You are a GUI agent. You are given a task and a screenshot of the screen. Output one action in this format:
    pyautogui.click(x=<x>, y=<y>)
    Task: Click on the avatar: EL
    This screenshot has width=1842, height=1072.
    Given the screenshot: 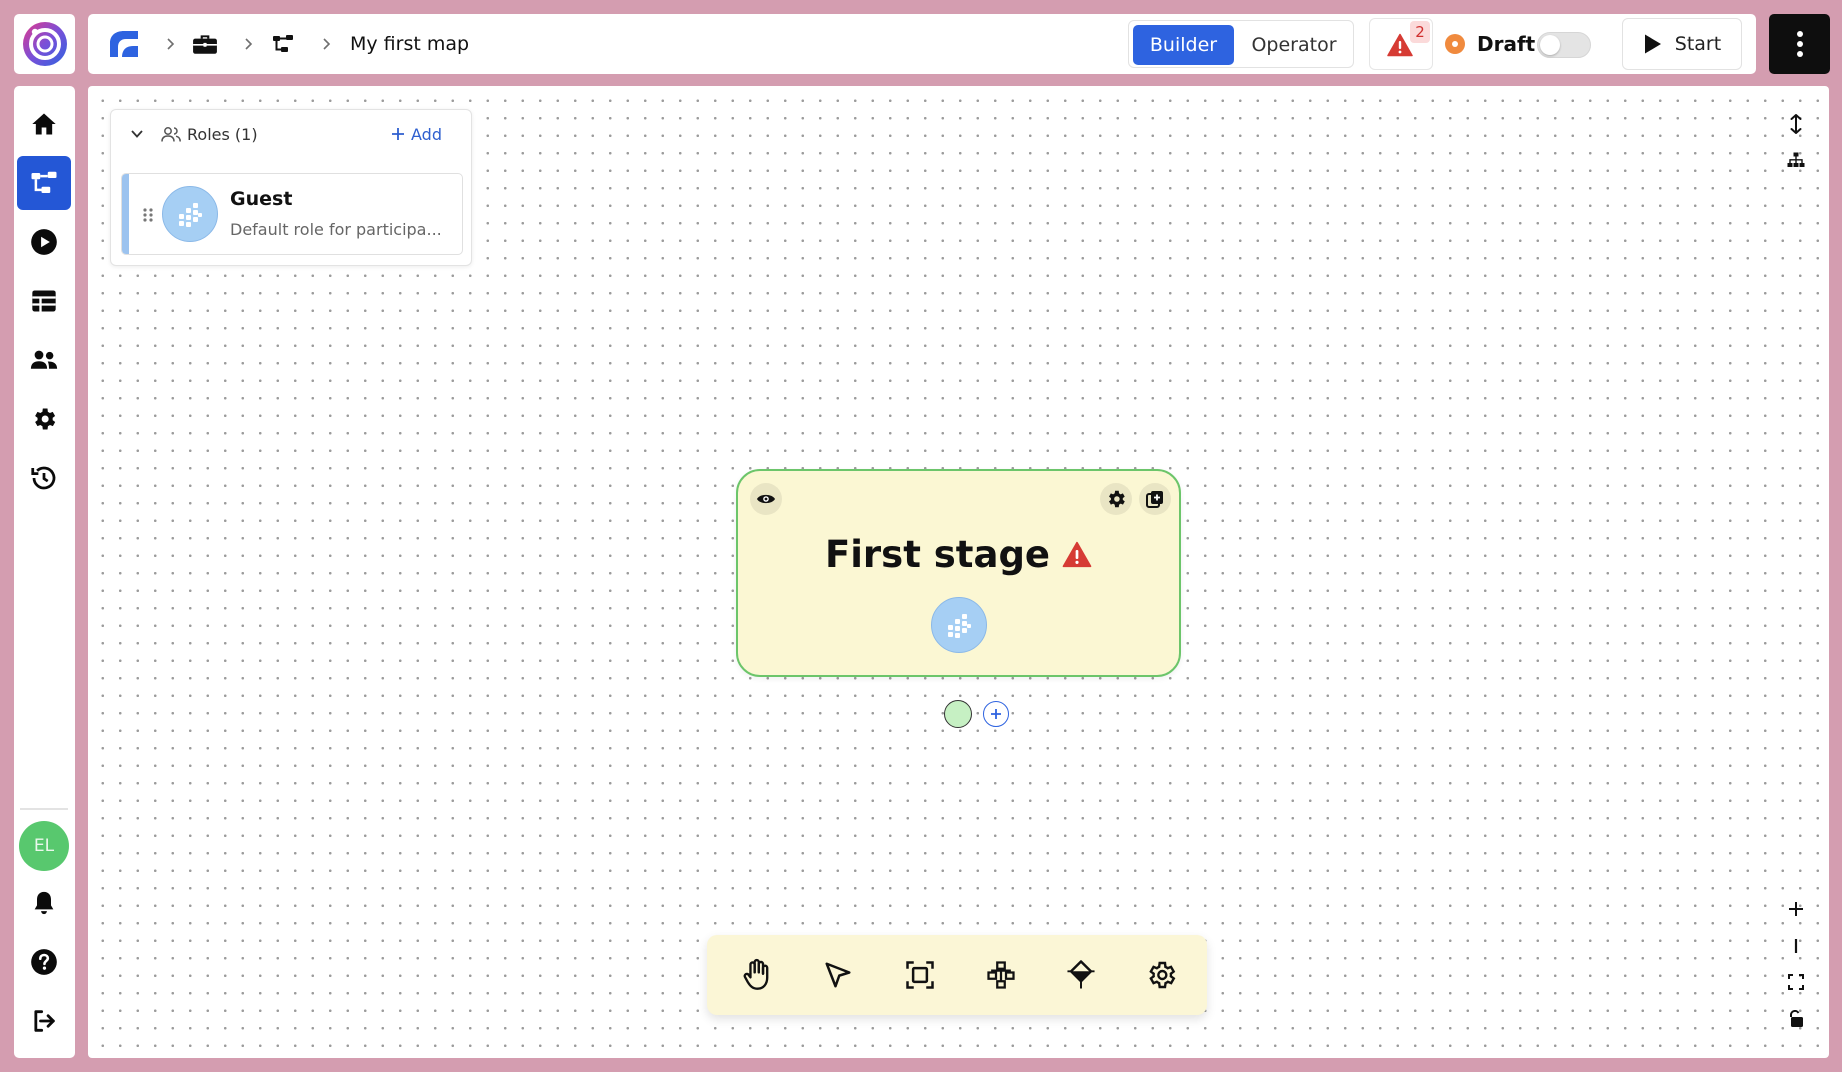 What is the action you would take?
    pyautogui.click(x=44, y=846)
    